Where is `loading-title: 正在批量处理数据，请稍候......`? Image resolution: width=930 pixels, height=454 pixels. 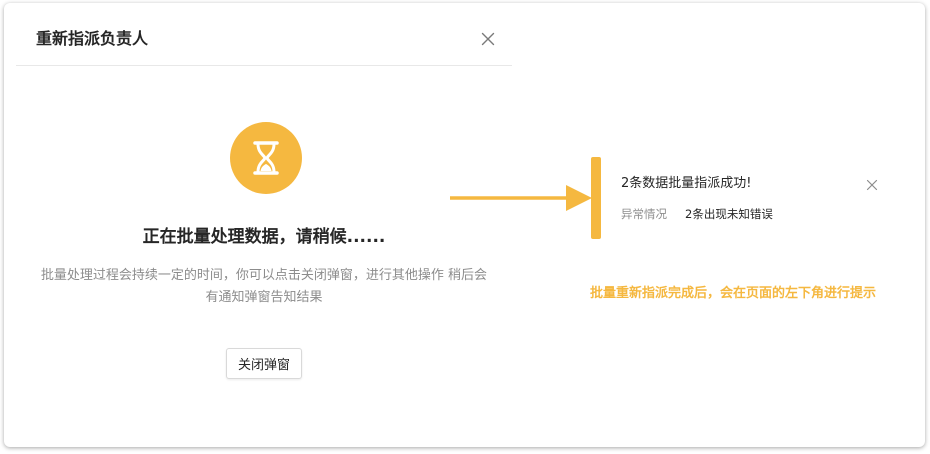 loading-title: 正在批量处理数据，请稍候...... is located at coordinates (264, 237).